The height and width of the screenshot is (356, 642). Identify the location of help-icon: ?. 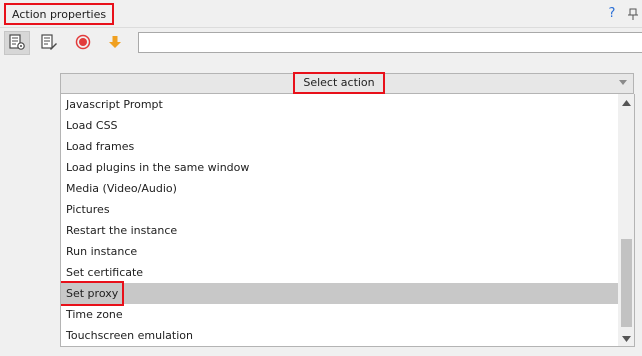
(612, 14).